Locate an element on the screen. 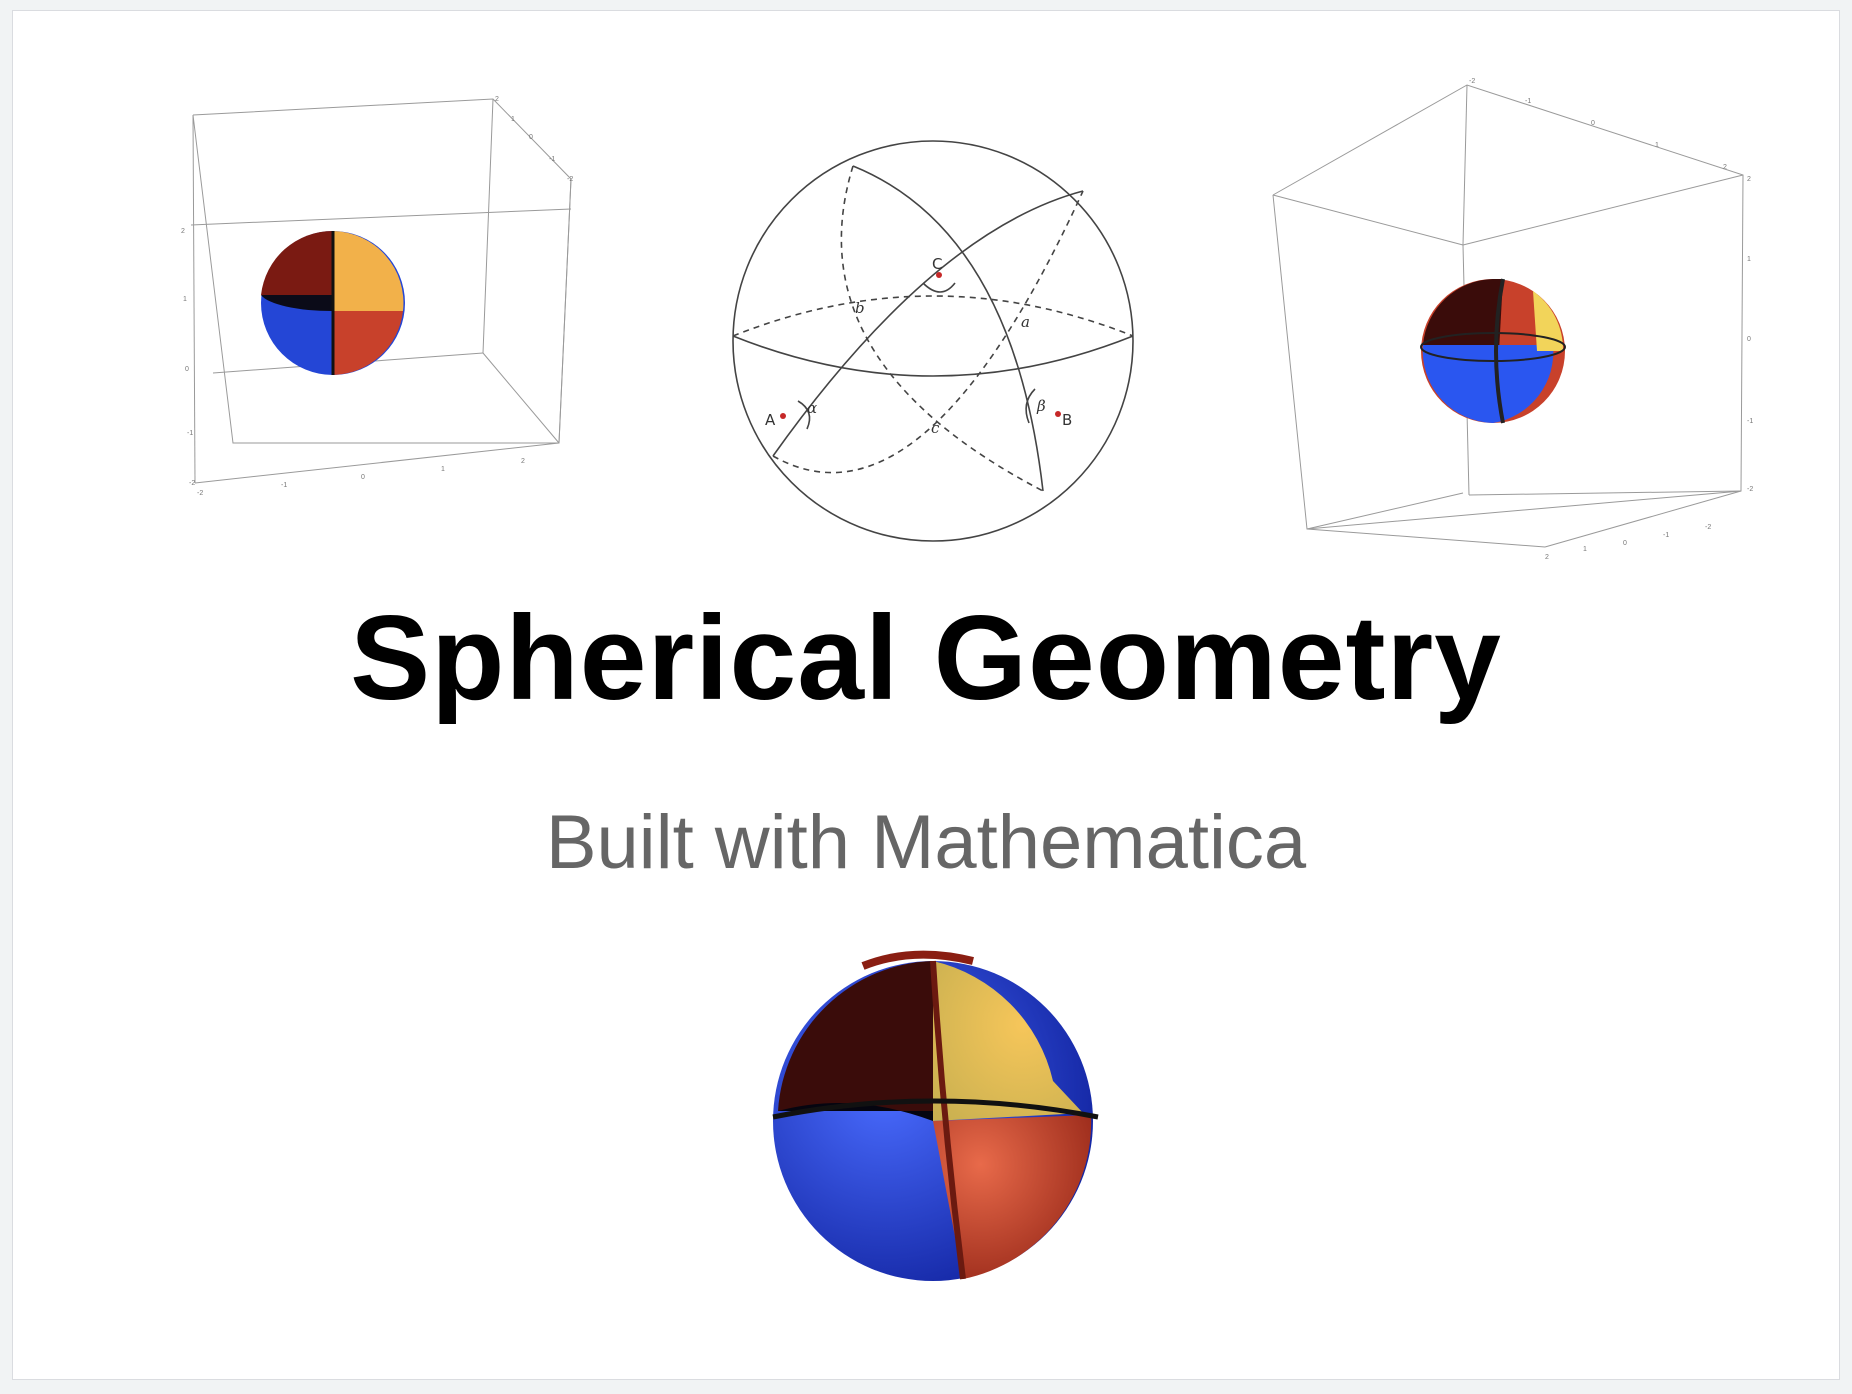 The width and height of the screenshot is (1852, 1394). point-B is located at coordinates (1058, 414).